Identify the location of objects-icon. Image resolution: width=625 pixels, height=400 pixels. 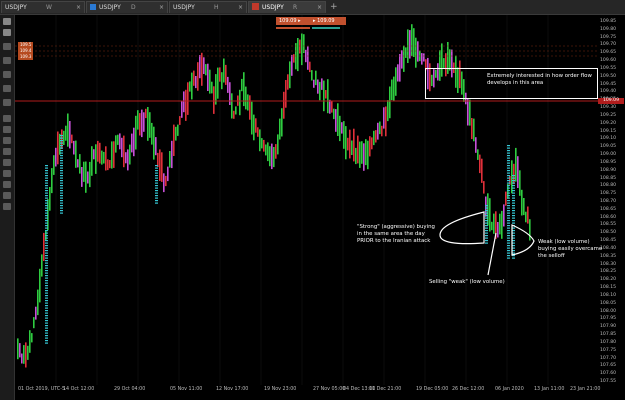
(7, 88).